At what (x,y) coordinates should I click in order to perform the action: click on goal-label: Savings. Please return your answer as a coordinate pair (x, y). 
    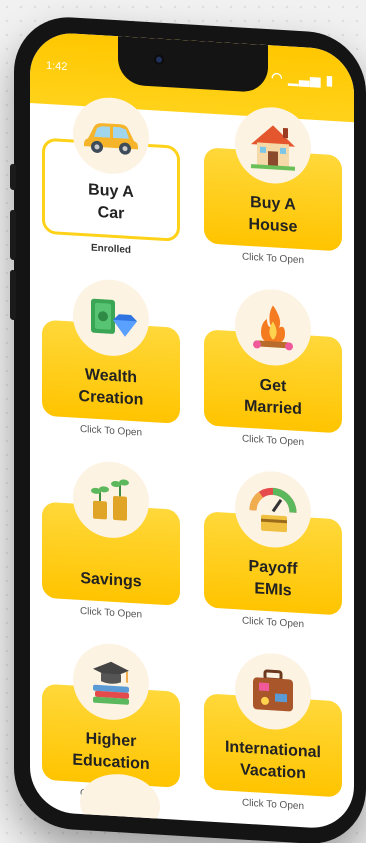
    Looking at the image, I should click on (111, 580).